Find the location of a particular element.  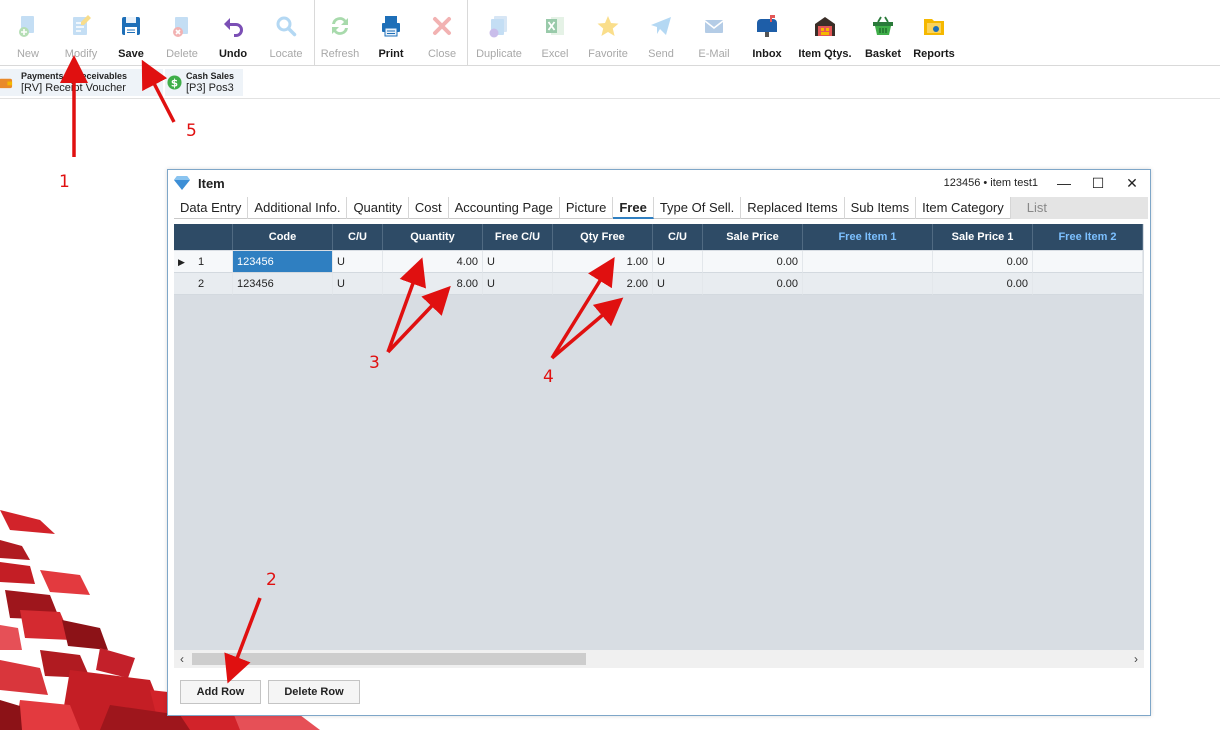

table-row: ▶ 1 123456 U 4.00 U 1.00 U 0.00 0.00 is located at coordinates (658, 262).